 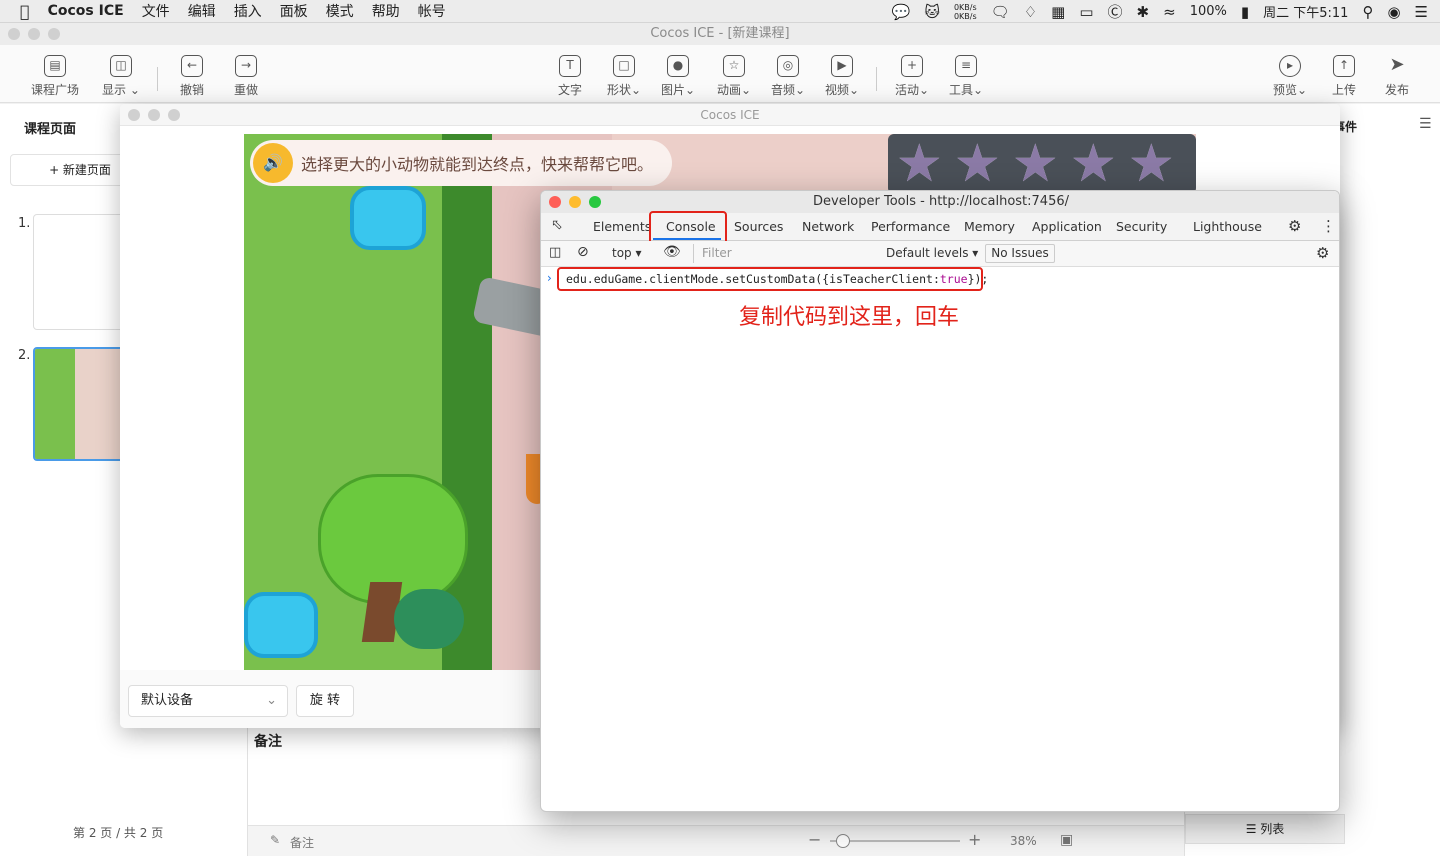 What do you see at coordinates (1322, 253) in the screenshot?
I see `console-settings-gear-icon: ⚙` at bounding box center [1322, 253].